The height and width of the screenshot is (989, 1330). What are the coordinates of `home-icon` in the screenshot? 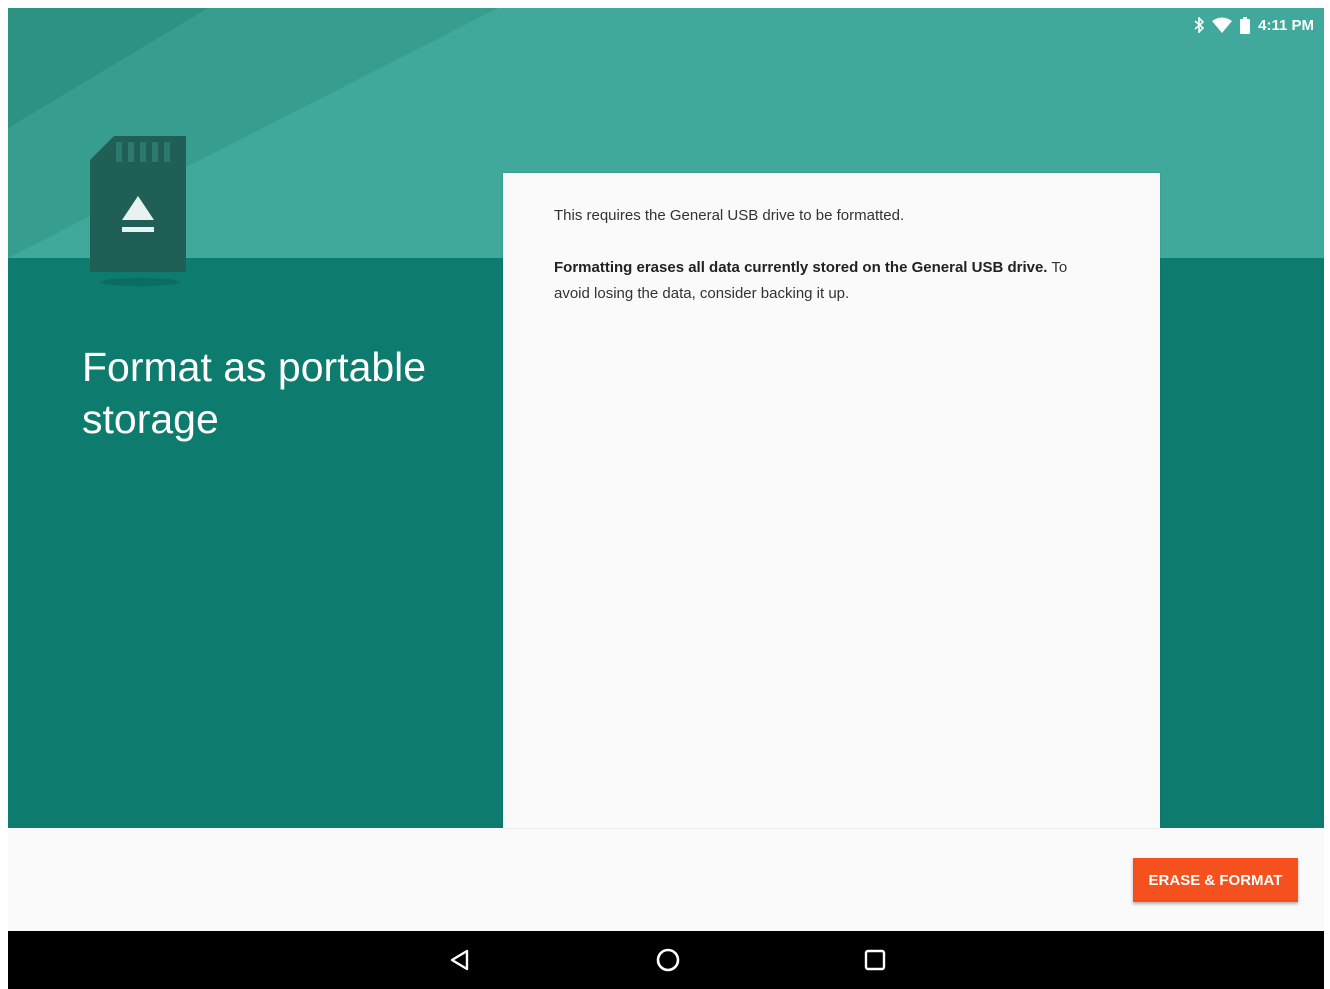 It's located at (668, 960).